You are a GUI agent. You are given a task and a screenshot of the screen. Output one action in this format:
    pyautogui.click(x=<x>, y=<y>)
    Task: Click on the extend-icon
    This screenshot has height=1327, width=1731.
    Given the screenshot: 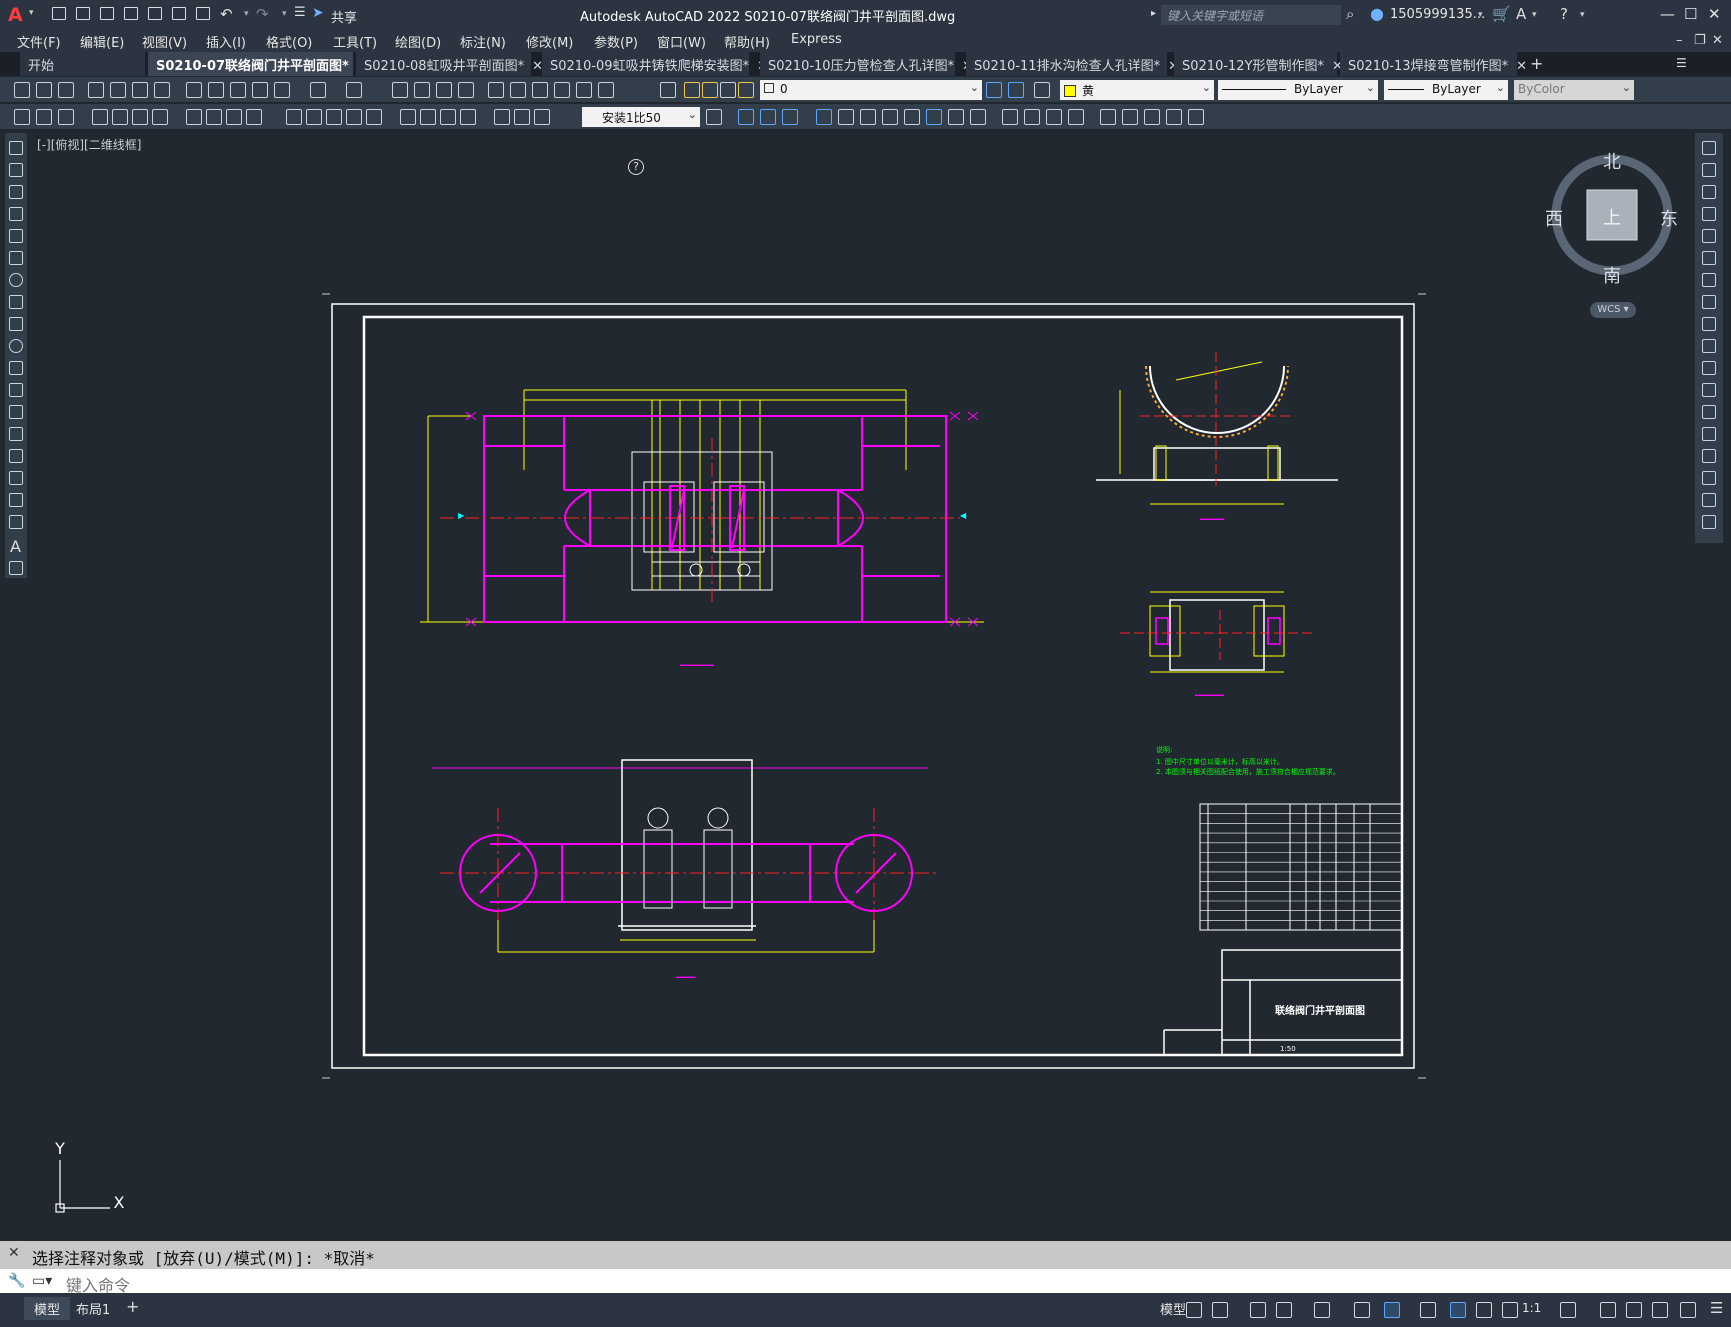 What is the action you would take?
    pyautogui.click(x=1709, y=368)
    